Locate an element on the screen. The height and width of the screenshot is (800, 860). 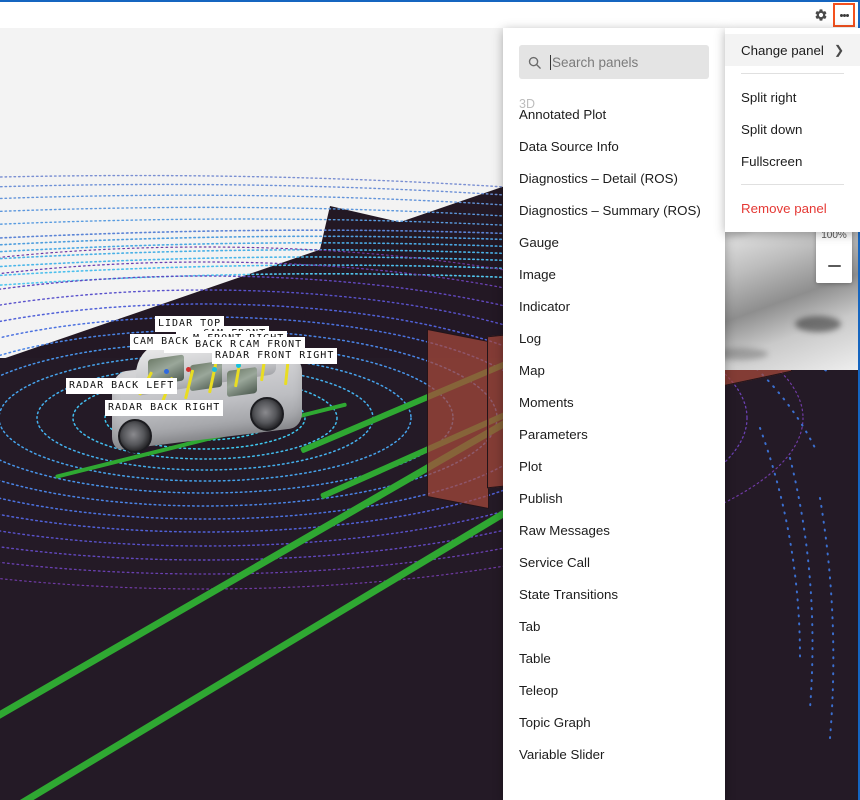
panel-list-item: Parameters is located at coordinates (614, 435).